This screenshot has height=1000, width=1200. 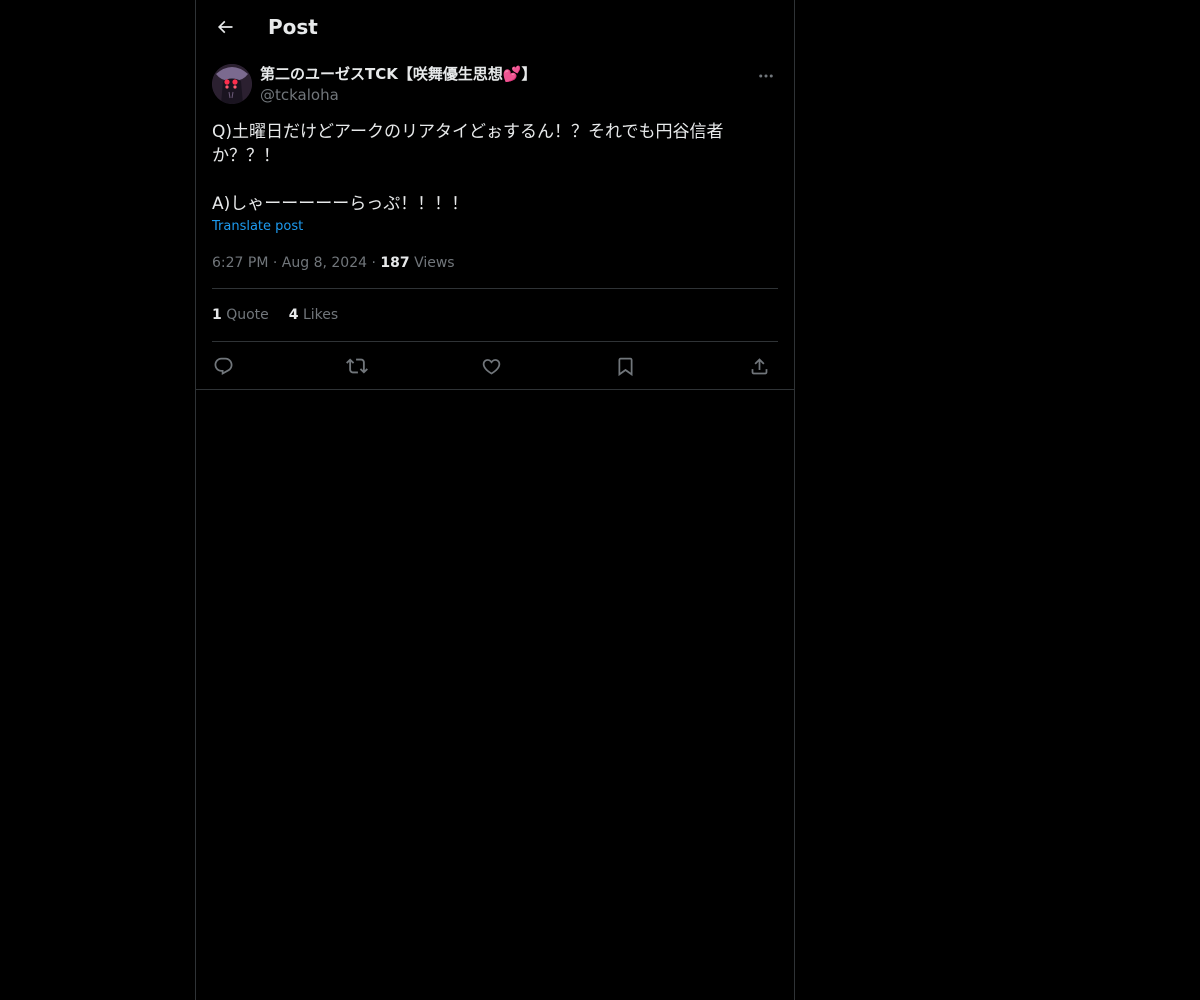 I want to click on more-horizontal-icon, so click(x=766, y=76).